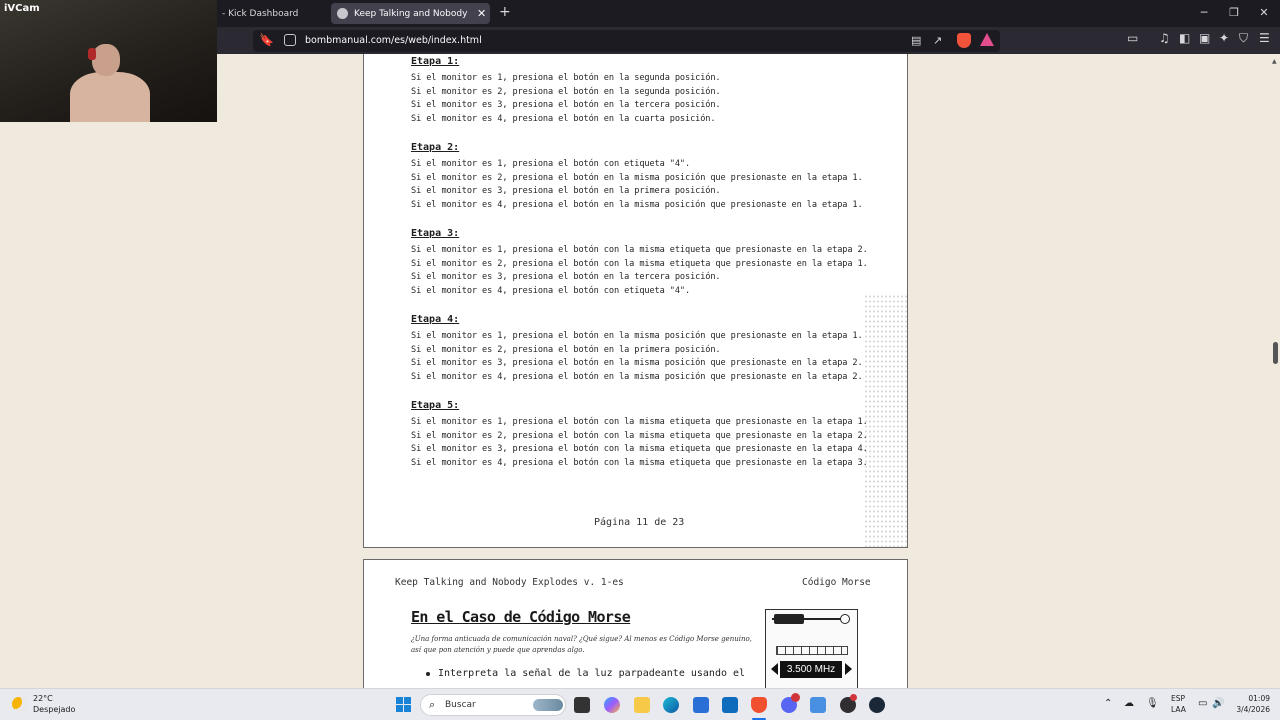 Image resolution: width=1280 pixels, height=720 pixels. I want to click on search-label: Buscar, so click(460, 705).